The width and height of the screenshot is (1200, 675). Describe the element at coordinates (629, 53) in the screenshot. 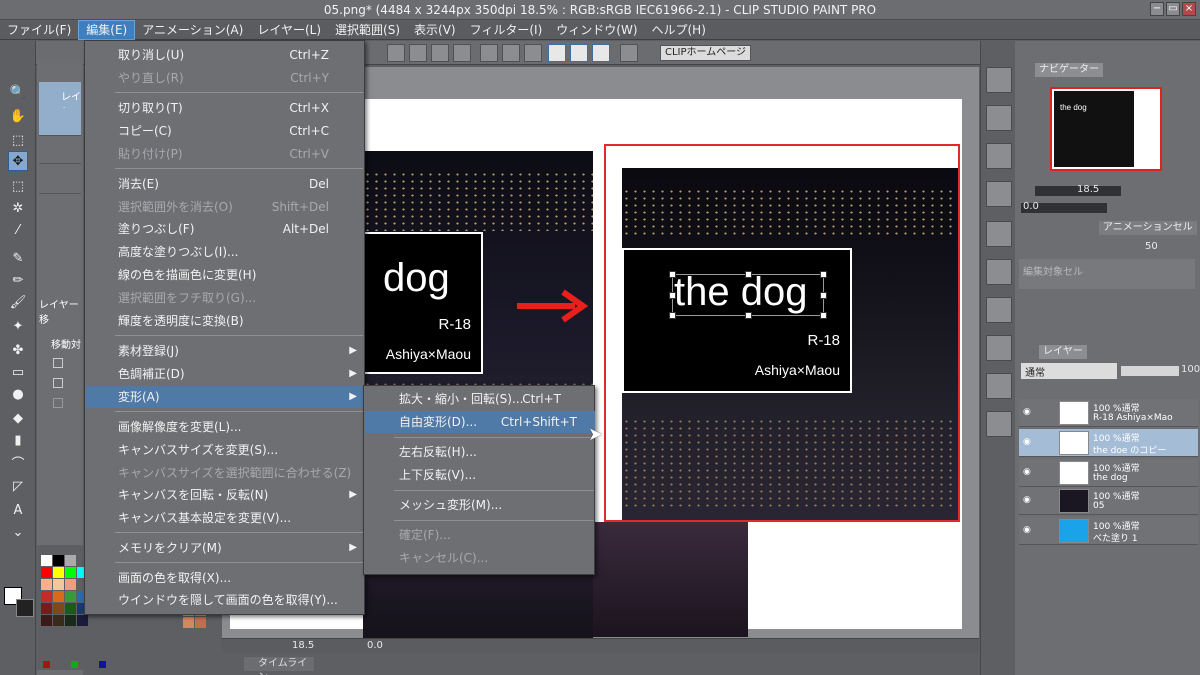

I see `monitor-icon` at that location.